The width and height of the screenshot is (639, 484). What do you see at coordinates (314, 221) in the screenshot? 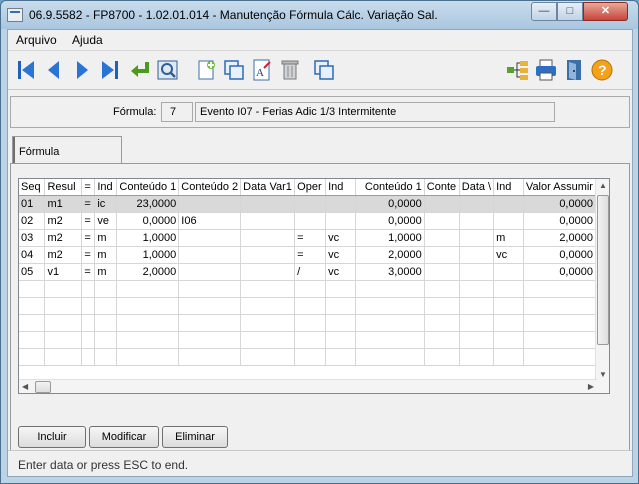
I see `table-row: 02 m2 = ve 0,0000 I06 0,0000 0,0000` at bounding box center [314, 221].